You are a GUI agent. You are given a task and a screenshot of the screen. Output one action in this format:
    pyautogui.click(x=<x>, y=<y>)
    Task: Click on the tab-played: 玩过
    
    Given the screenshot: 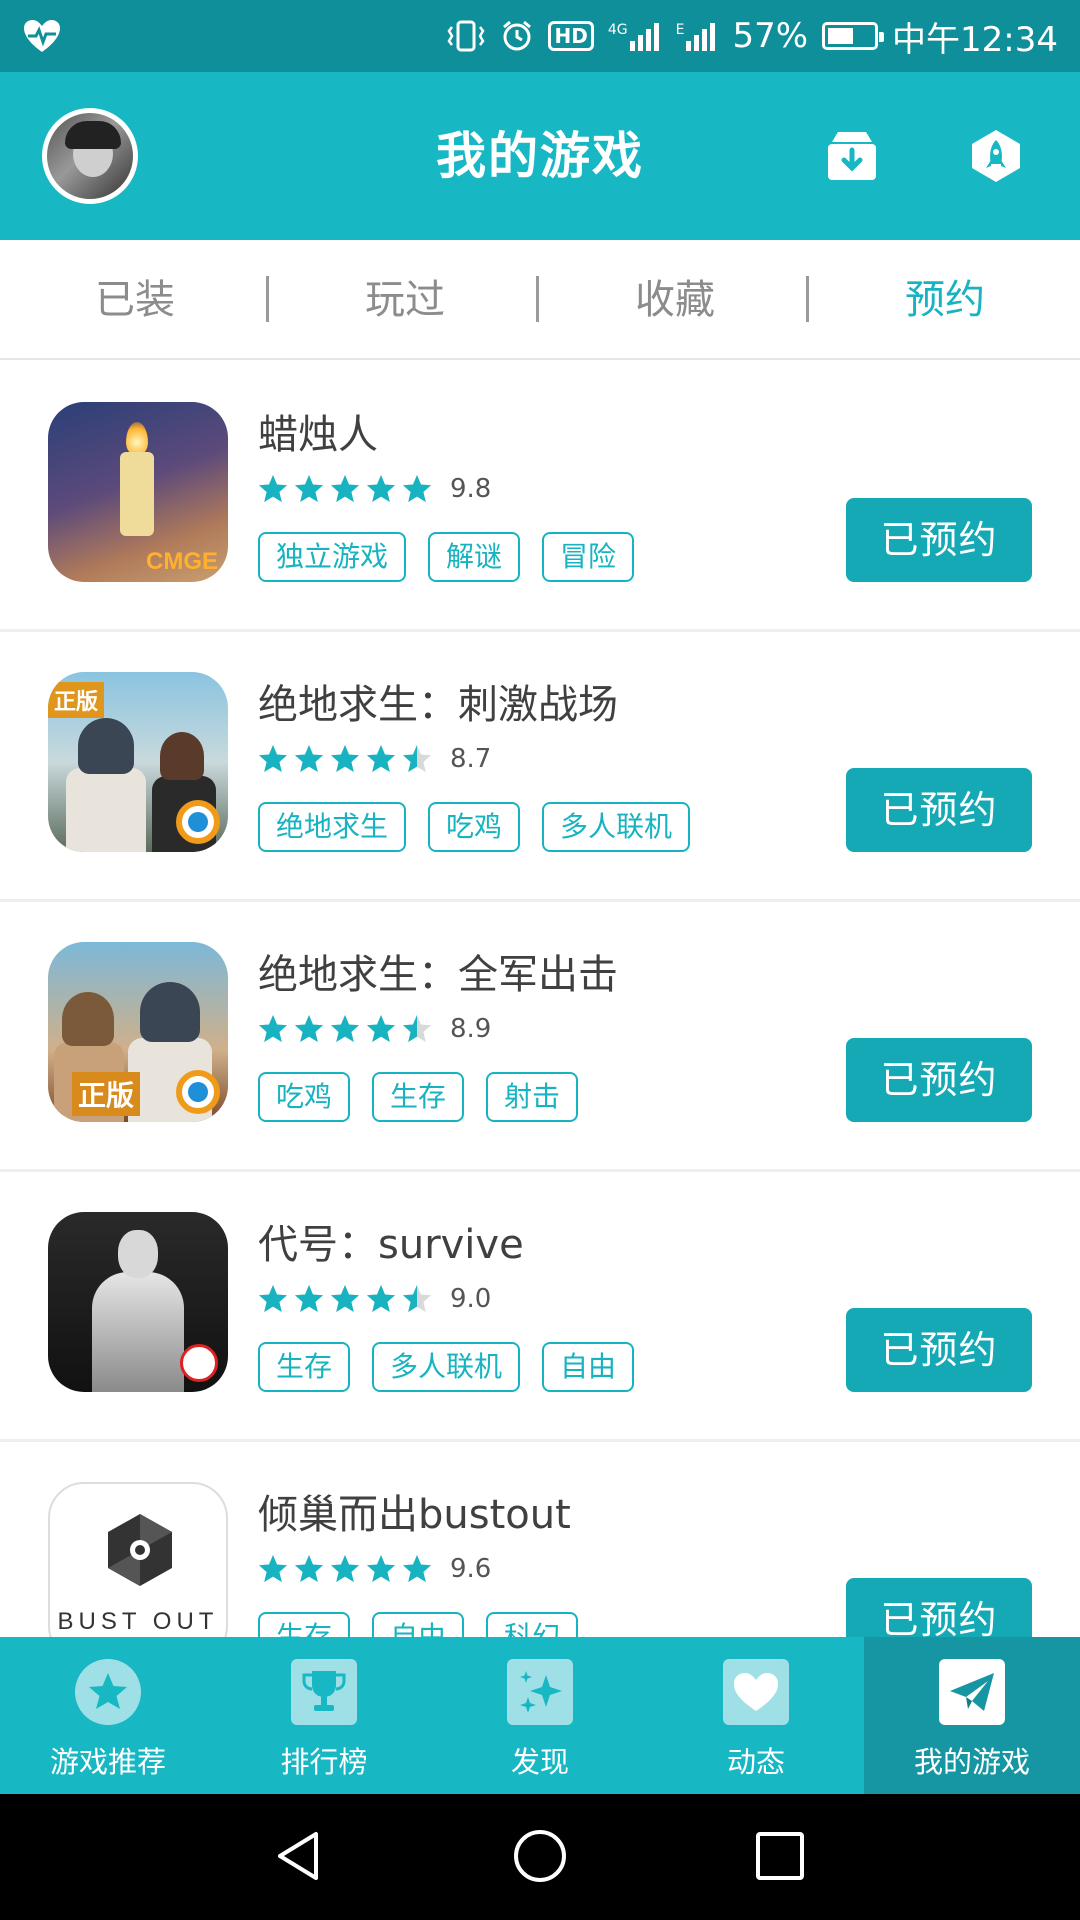 What is the action you would take?
    pyautogui.click(x=405, y=300)
    